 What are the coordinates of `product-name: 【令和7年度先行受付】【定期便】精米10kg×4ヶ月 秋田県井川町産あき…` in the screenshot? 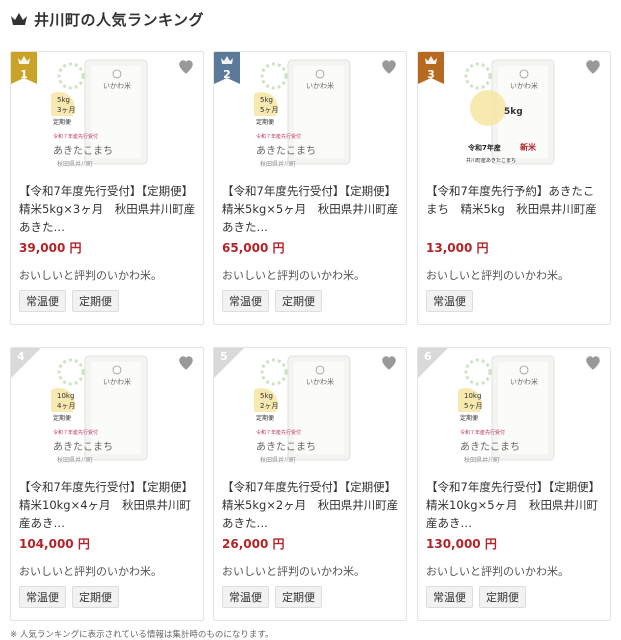 It's located at (108, 505).